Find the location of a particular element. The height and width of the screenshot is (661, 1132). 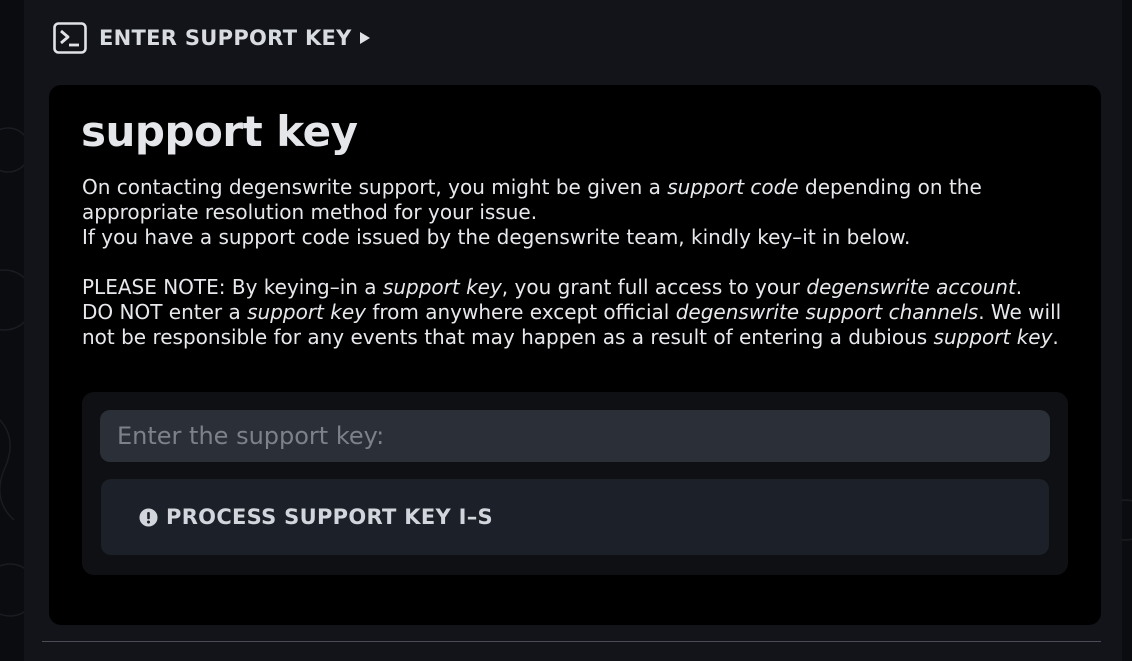

process-button-label: PROCESS SUPPORT KEY I–S is located at coordinates (329, 517).